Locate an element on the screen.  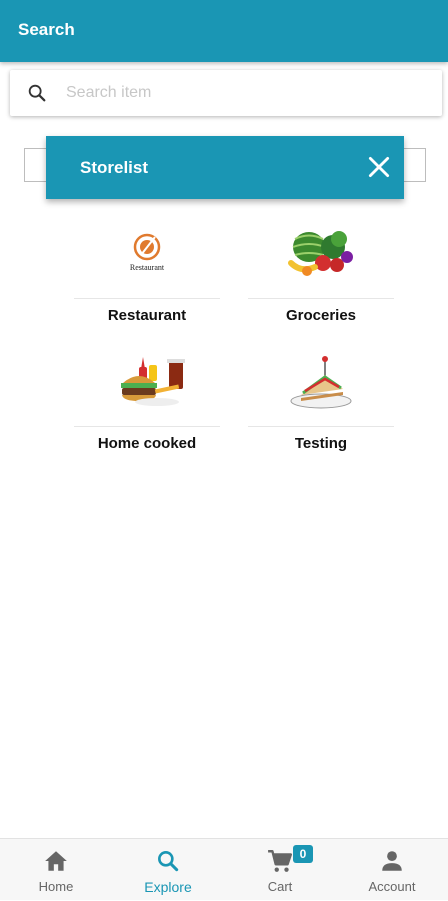
app-bar: Search is located at coordinates (224, 31).